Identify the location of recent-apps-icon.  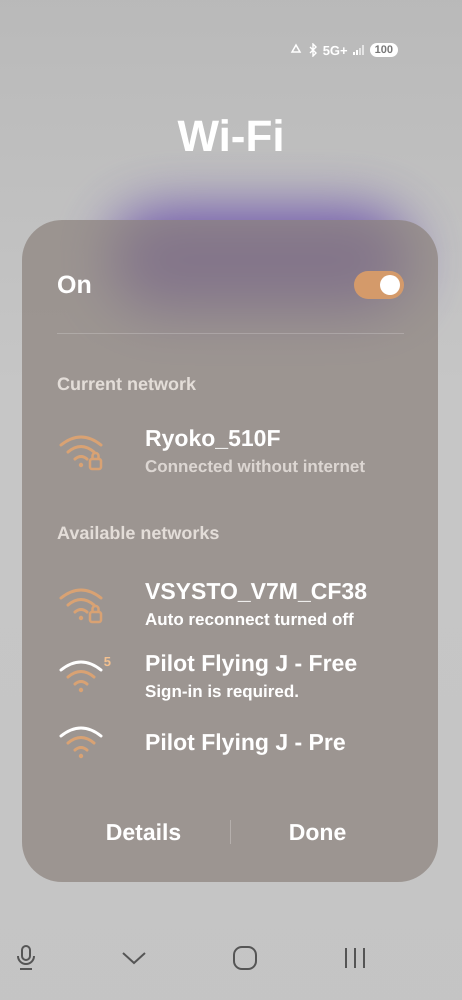
(355, 958).